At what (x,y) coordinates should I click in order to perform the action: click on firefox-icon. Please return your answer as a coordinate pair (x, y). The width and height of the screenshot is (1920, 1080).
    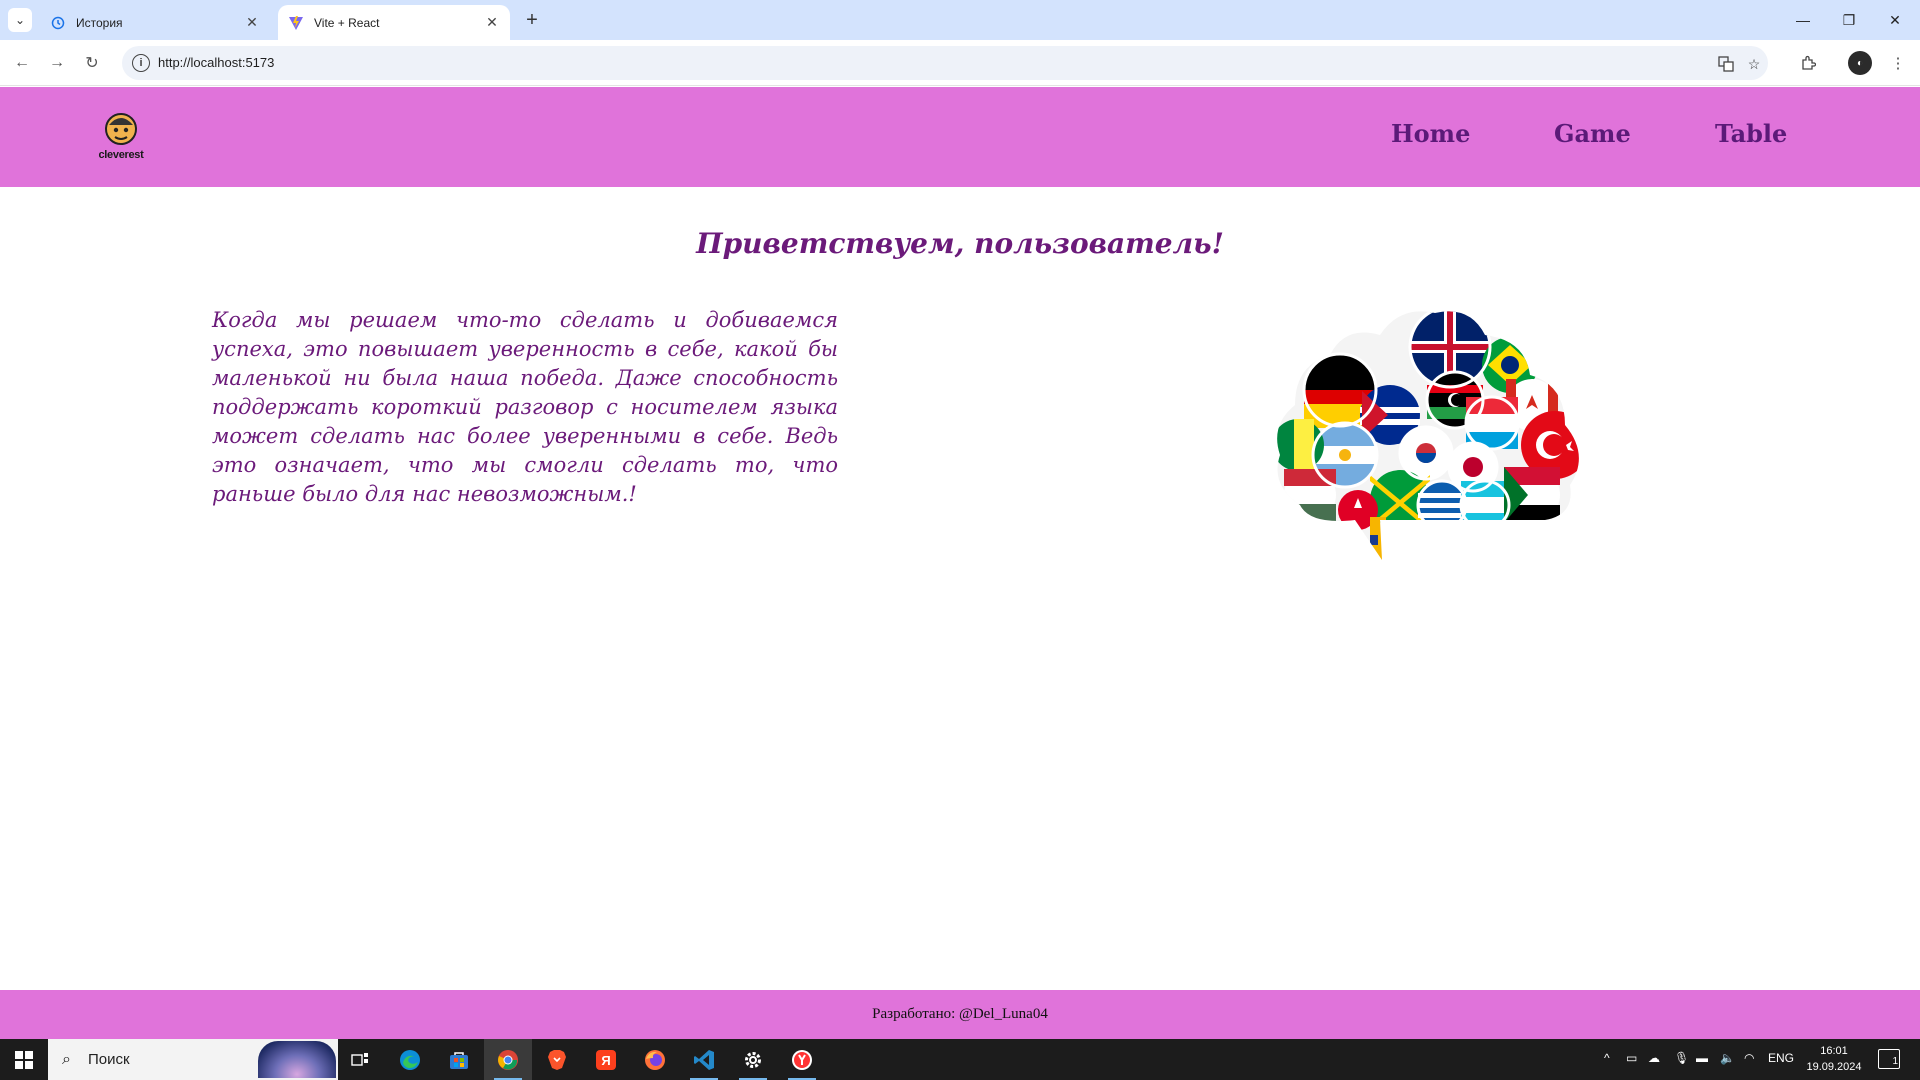
    Looking at the image, I should click on (655, 1059).